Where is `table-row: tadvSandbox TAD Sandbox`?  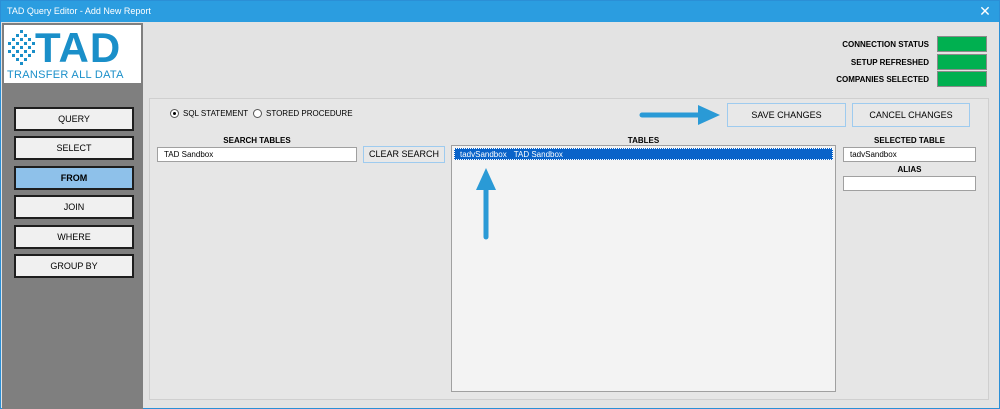
table-row: tadvSandbox TAD Sandbox is located at coordinates (643, 154).